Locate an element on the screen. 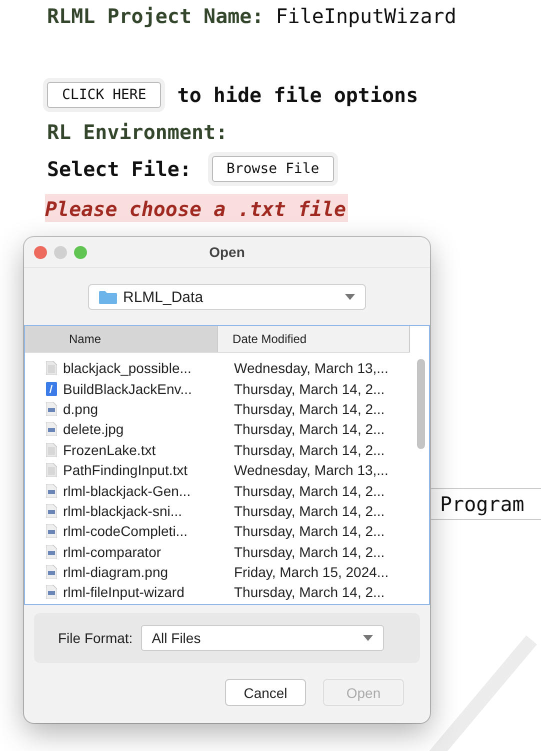 This screenshot has width=541, height=751. file-name: rlml-diagram.png is located at coordinates (115, 572).